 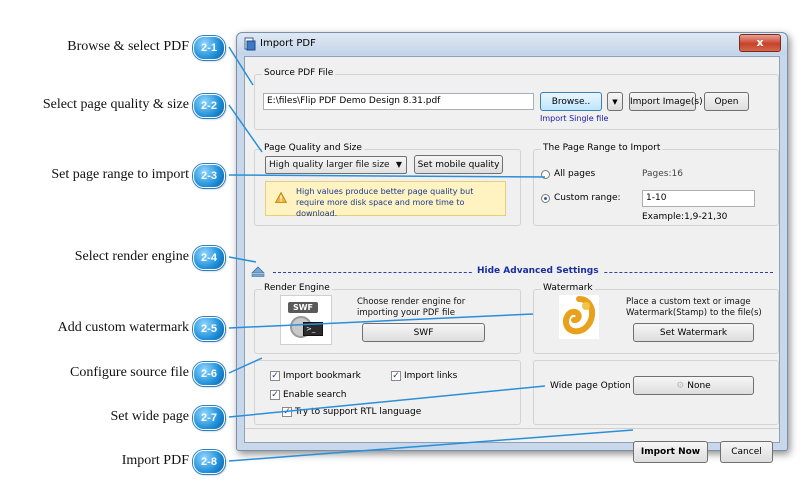 What do you see at coordinates (458, 164) in the screenshot?
I see `set-mobile-quality-button: Set mobile quality` at bounding box center [458, 164].